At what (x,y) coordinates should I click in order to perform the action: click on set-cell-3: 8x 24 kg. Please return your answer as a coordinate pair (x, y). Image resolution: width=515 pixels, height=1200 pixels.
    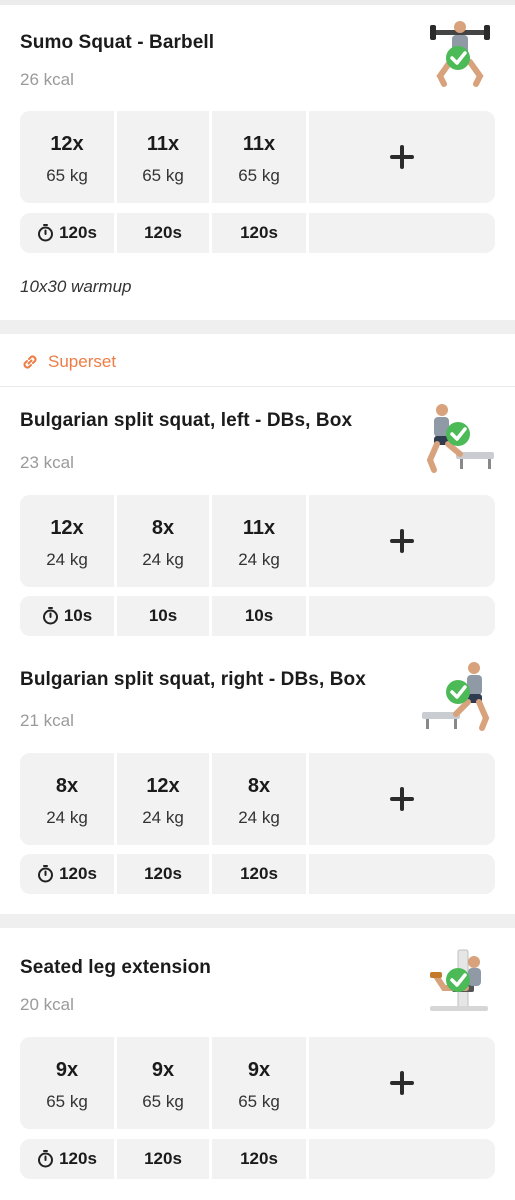
    Looking at the image, I should click on (257, 799).